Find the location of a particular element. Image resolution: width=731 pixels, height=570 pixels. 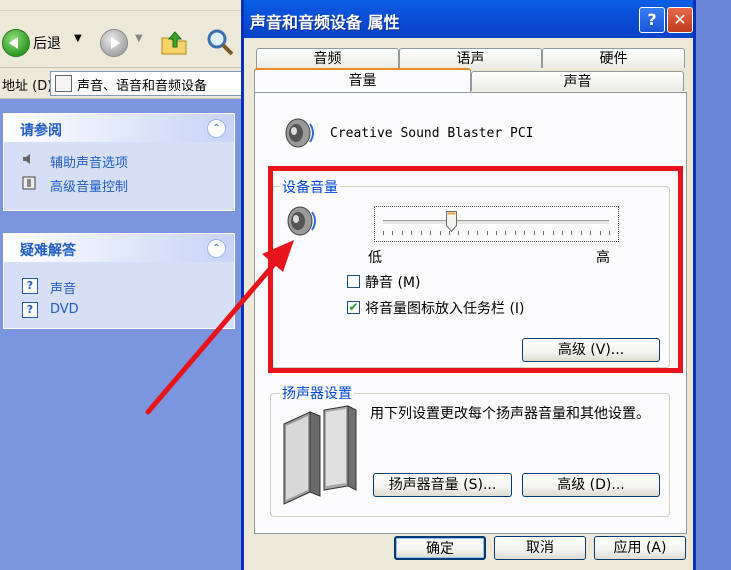

slider-high-label: 高 is located at coordinates (603, 258).